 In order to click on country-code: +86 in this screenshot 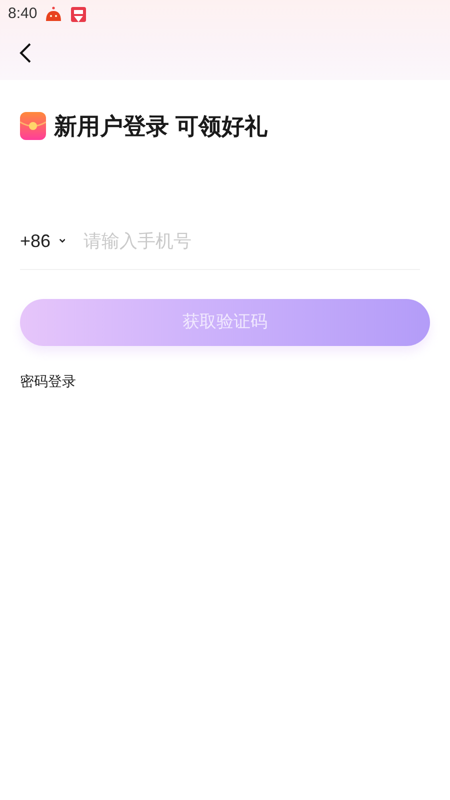, I will do `click(35, 241)`.